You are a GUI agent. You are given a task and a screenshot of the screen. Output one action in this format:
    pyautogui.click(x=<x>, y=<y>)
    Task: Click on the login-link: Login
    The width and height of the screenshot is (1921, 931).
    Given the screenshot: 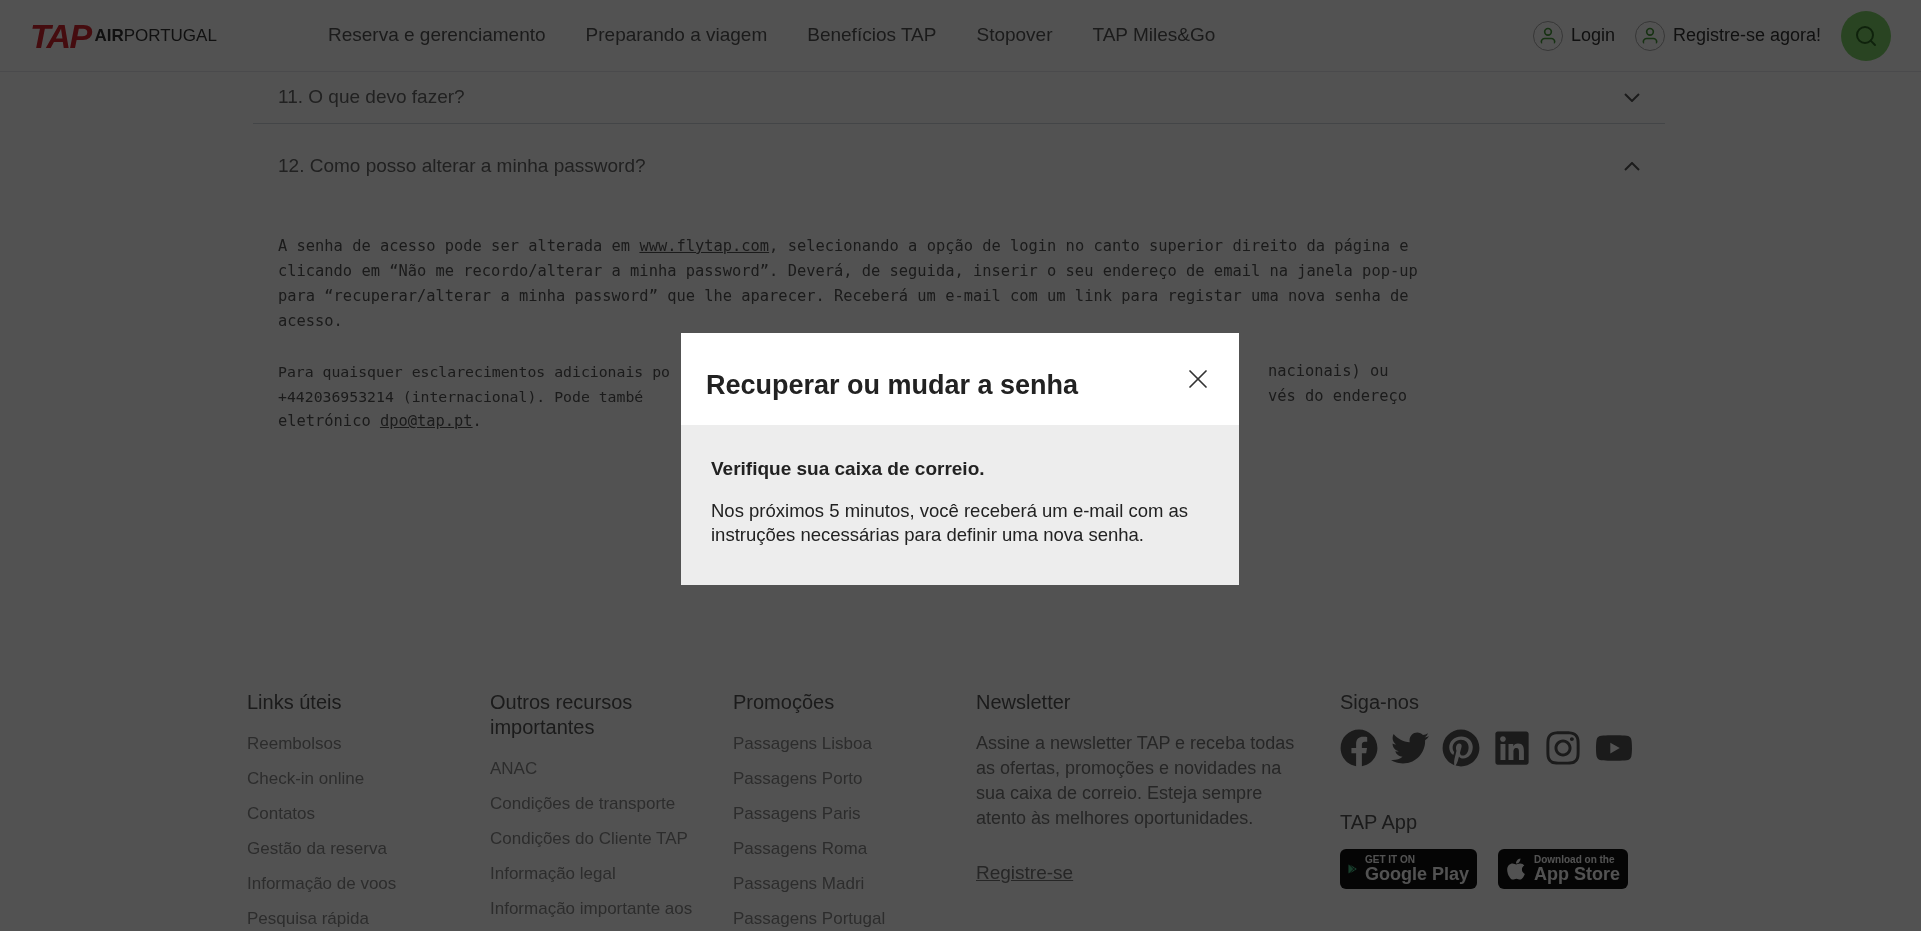 What is the action you would take?
    pyautogui.click(x=1573, y=35)
    